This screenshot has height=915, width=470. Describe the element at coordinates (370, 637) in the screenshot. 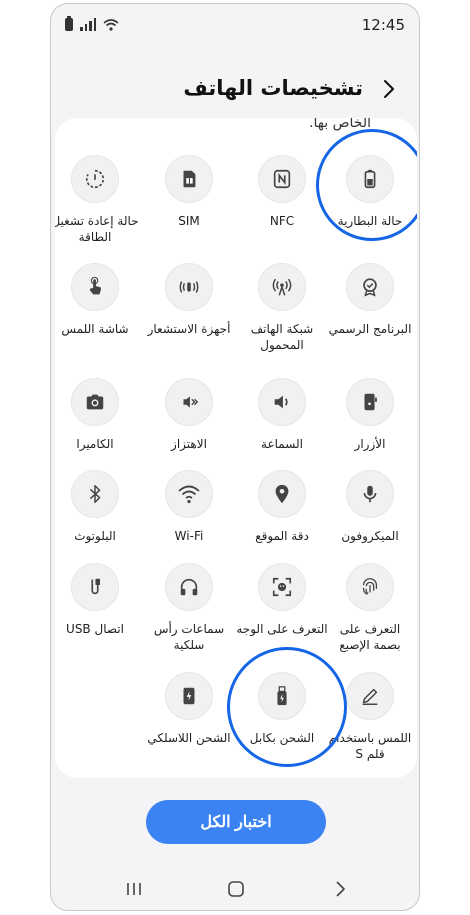

I see `tile-label: التعرف على بصمة الإصبع` at that location.